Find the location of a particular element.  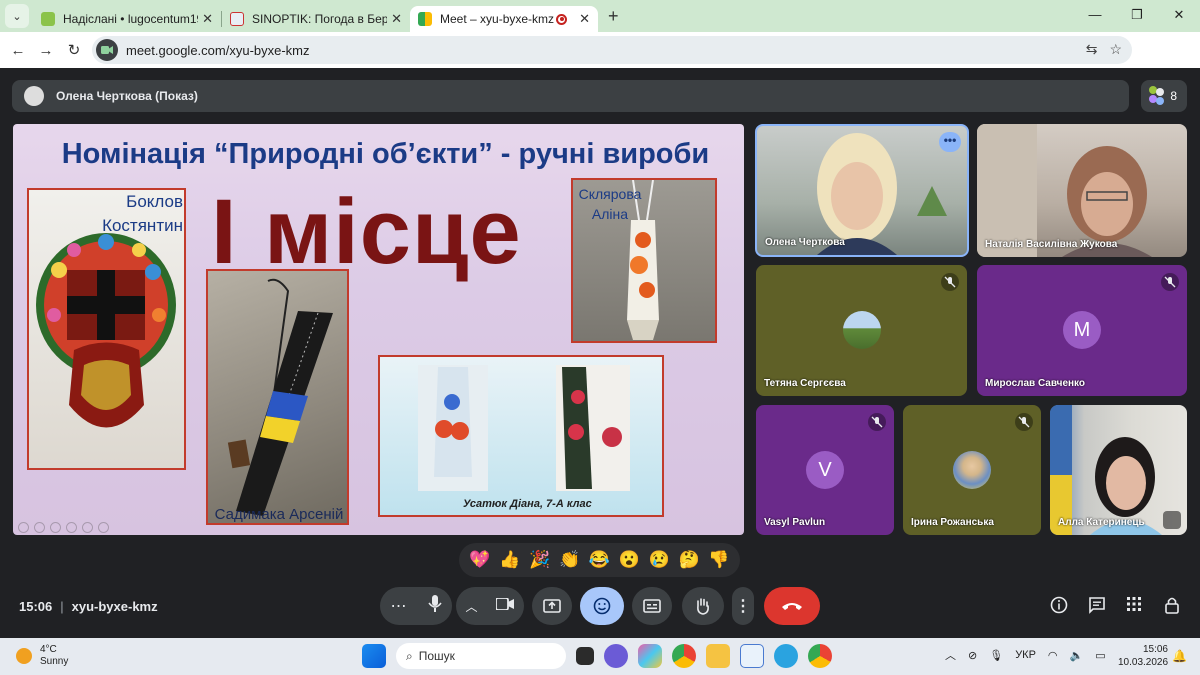

file-explorer-icon is located at coordinates (718, 656).